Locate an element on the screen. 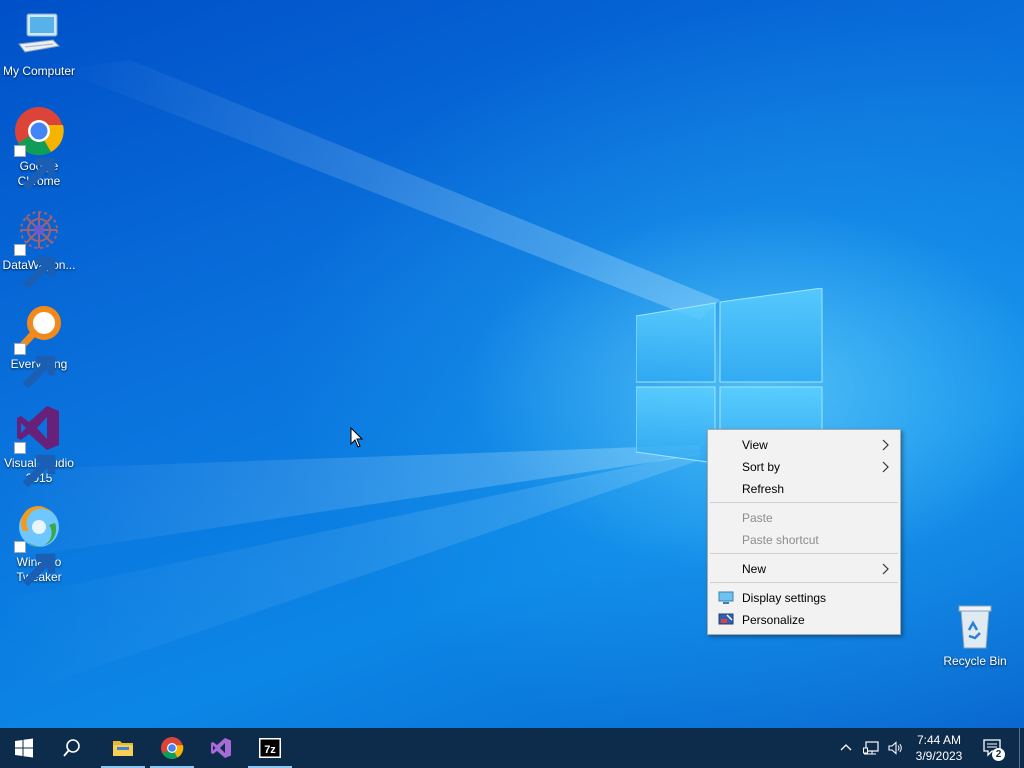 The image size is (1024, 768). taskbar-chrome is located at coordinates (172, 748).